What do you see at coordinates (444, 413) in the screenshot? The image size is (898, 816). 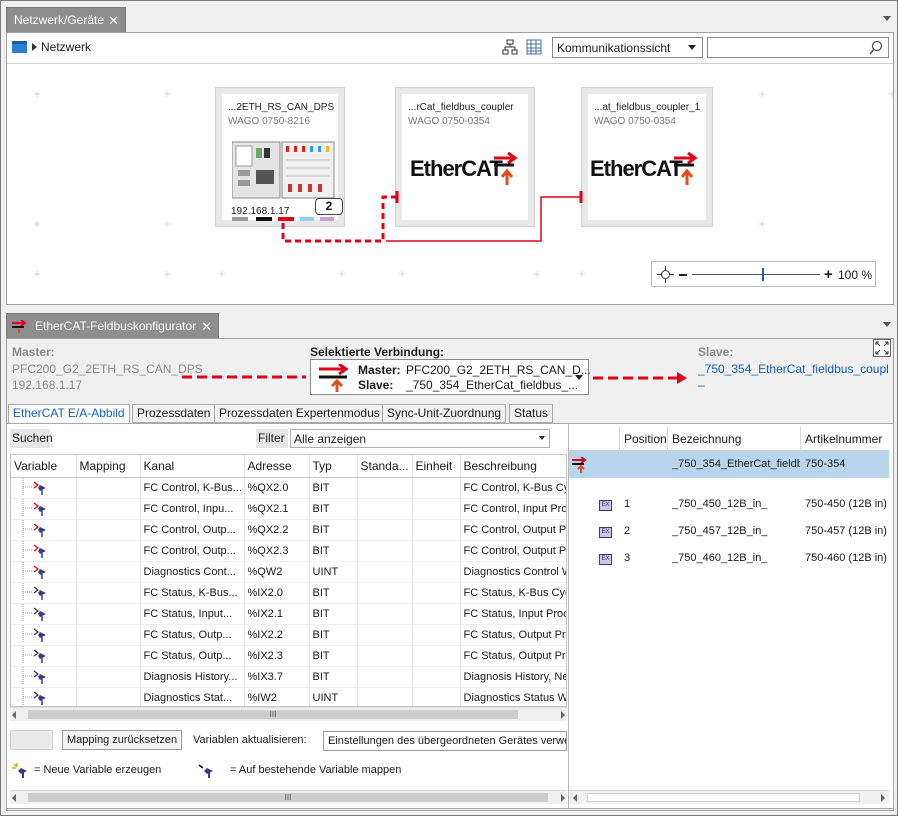 I see `tab-sync-unit-zuordnung: Sync-Unit-Zuordnung` at bounding box center [444, 413].